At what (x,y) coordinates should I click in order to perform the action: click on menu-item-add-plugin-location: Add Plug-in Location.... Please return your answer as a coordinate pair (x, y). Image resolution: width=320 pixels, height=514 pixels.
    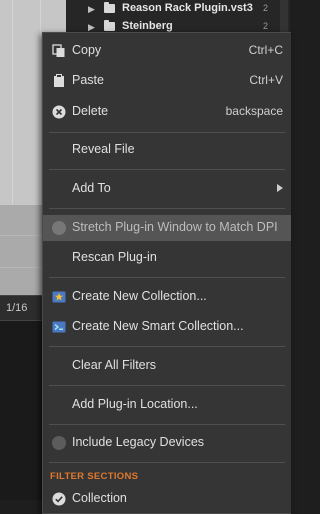
    Looking at the image, I should click on (167, 405).